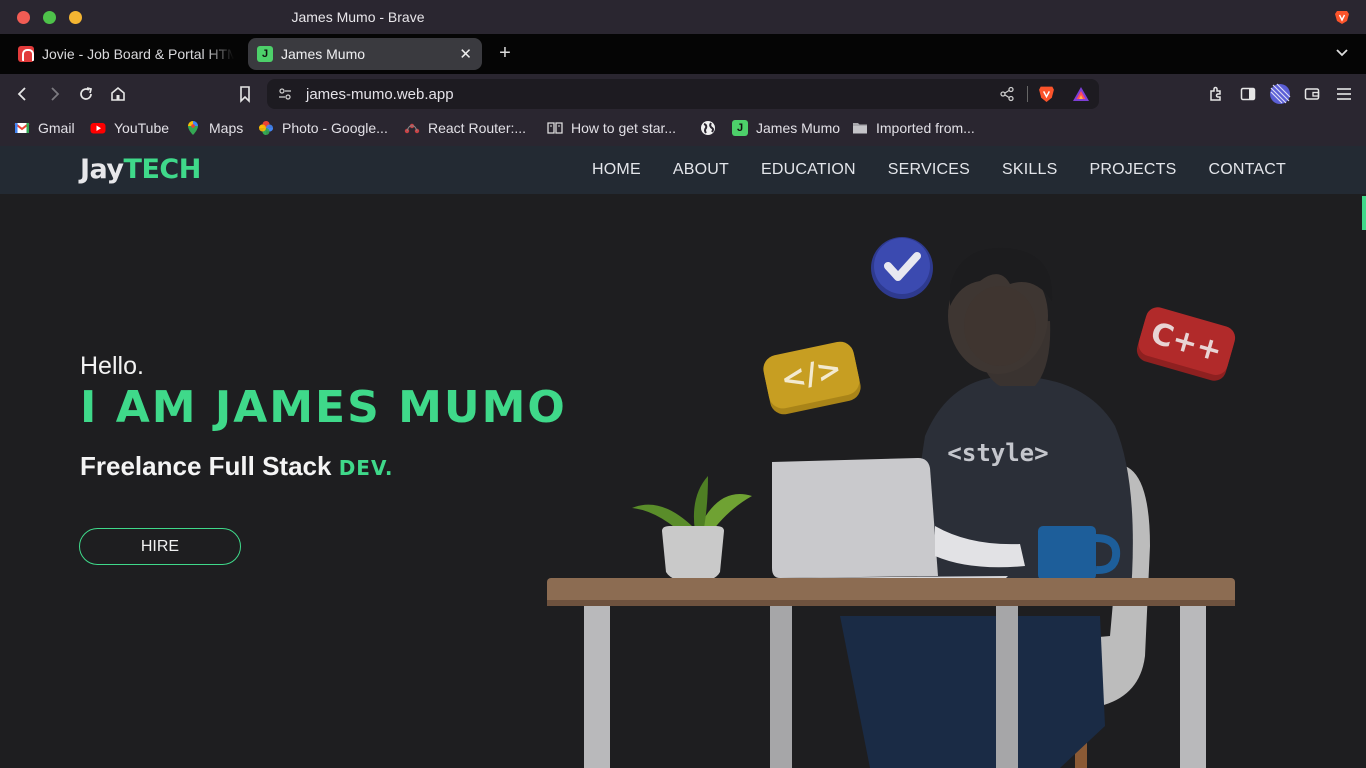 The height and width of the screenshot is (768, 1366). Describe the element at coordinates (102, 169) in the screenshot. I see `logo-part-jay: Jay` at that location.